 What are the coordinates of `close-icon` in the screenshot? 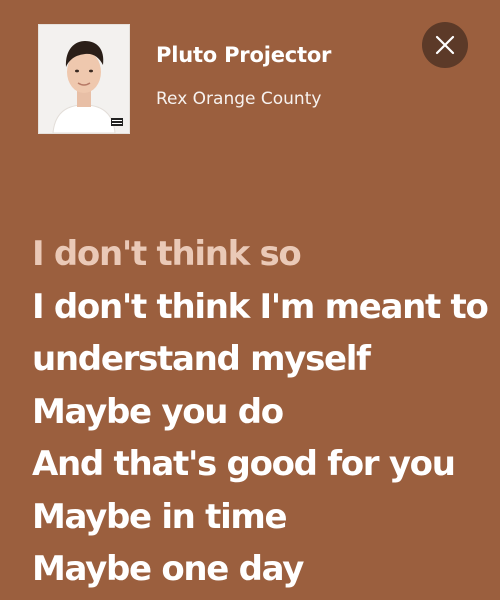 It's located at (445, 45).